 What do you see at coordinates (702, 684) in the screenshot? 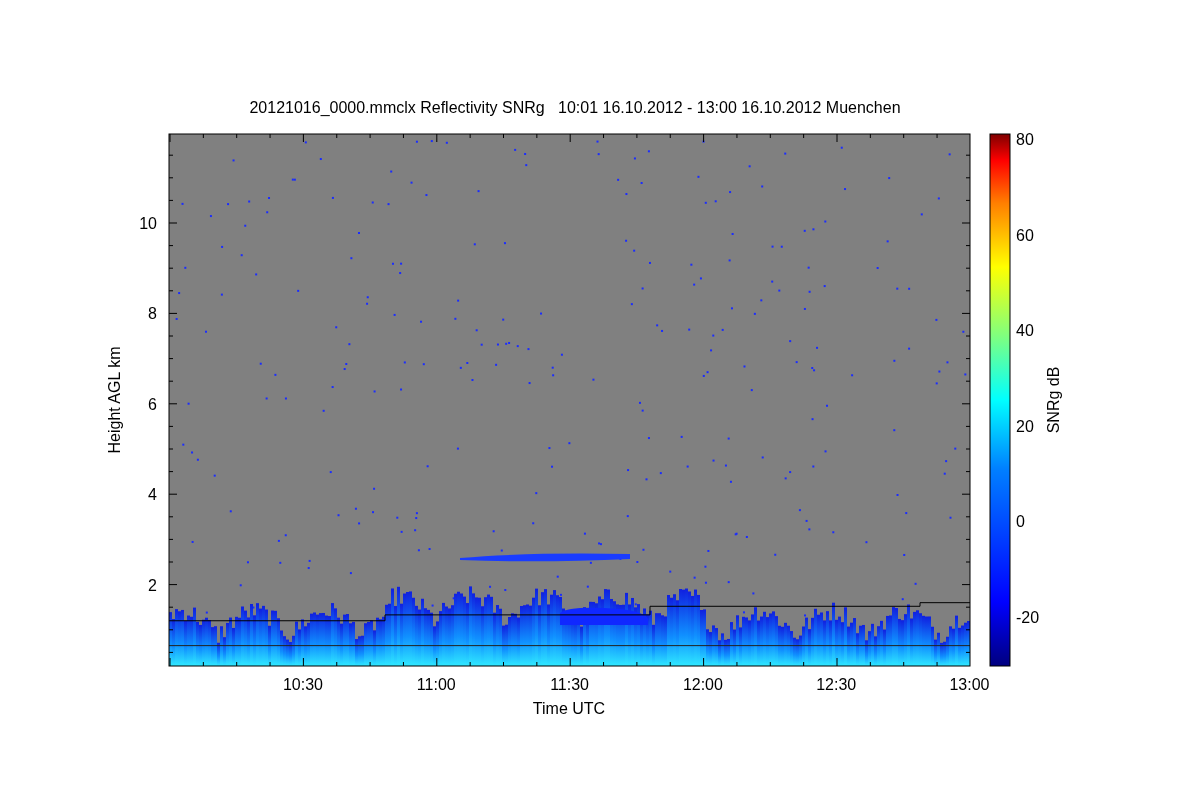
I see `x-tick-label: 12:00` at bounding box center [702, 684].